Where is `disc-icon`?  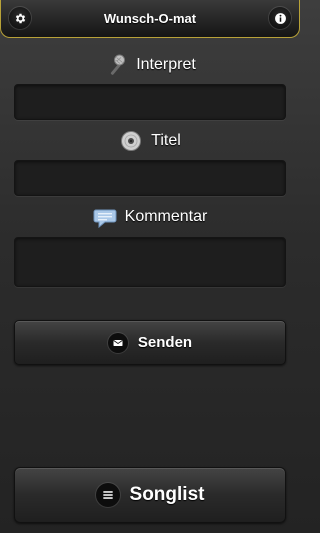
disc-icon is located at coordinates (131, 141).